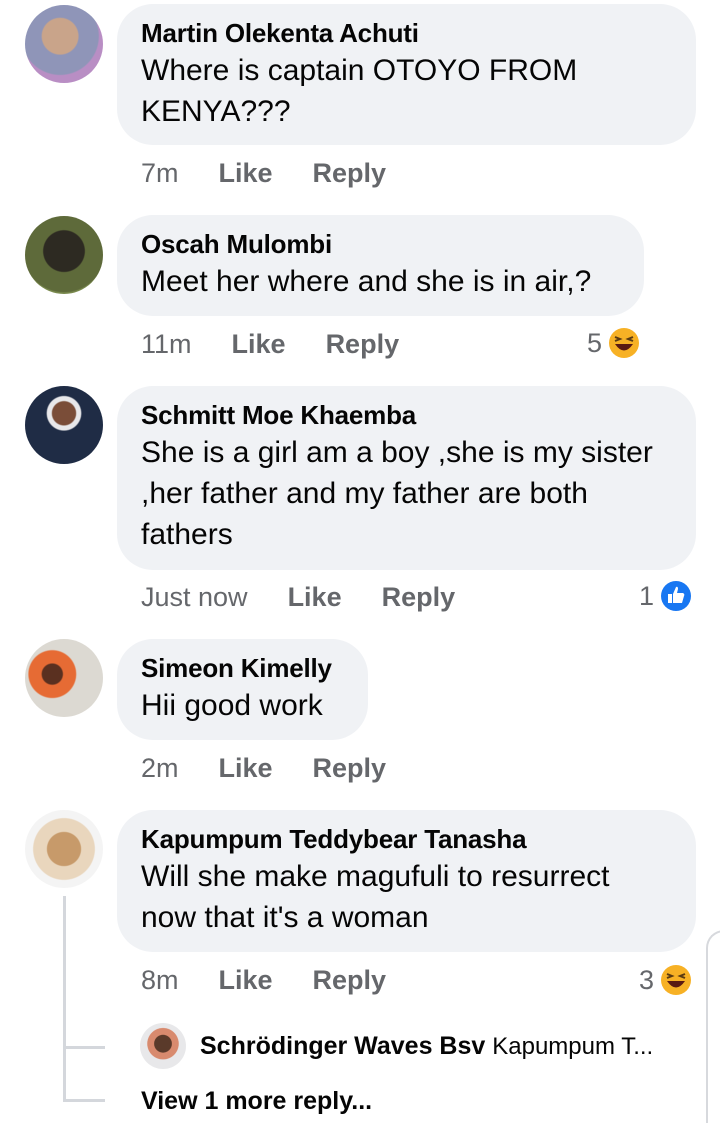 This screenshot has height=1123, width=720. Describe the element at coordinates (166, 344) in the screenshot. I see `comment-time: 11m` at that location.